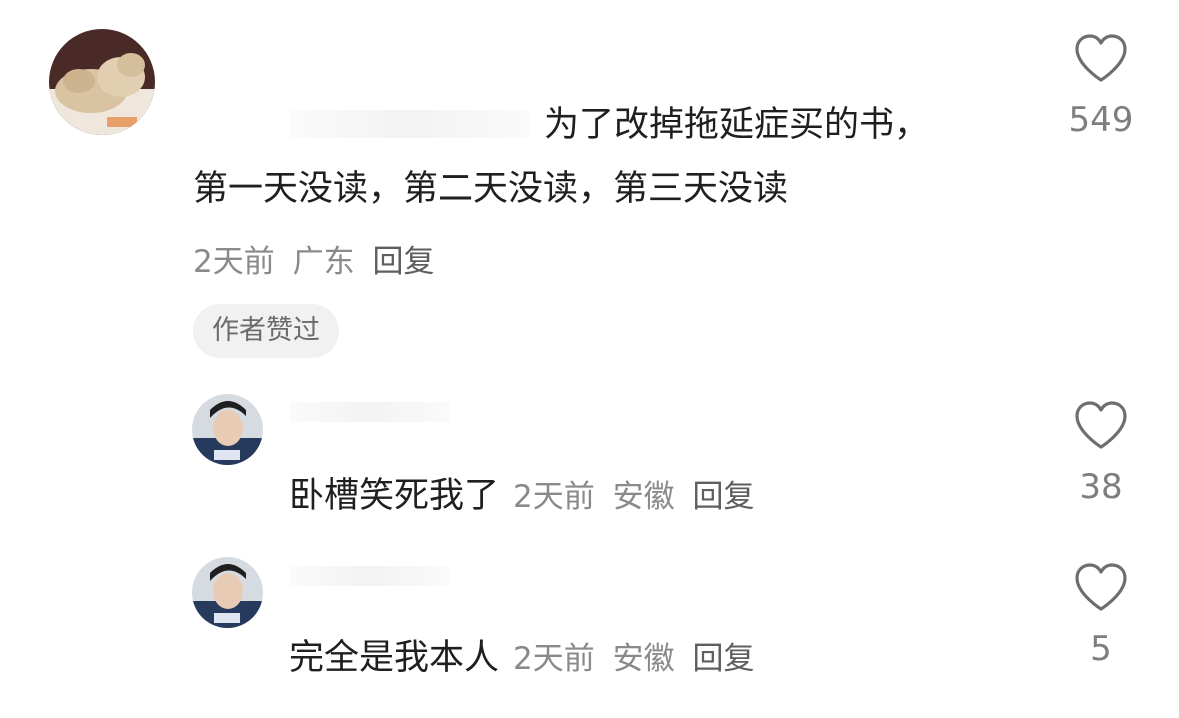  I want to click on comment-location: 广东, so click(323, 262).